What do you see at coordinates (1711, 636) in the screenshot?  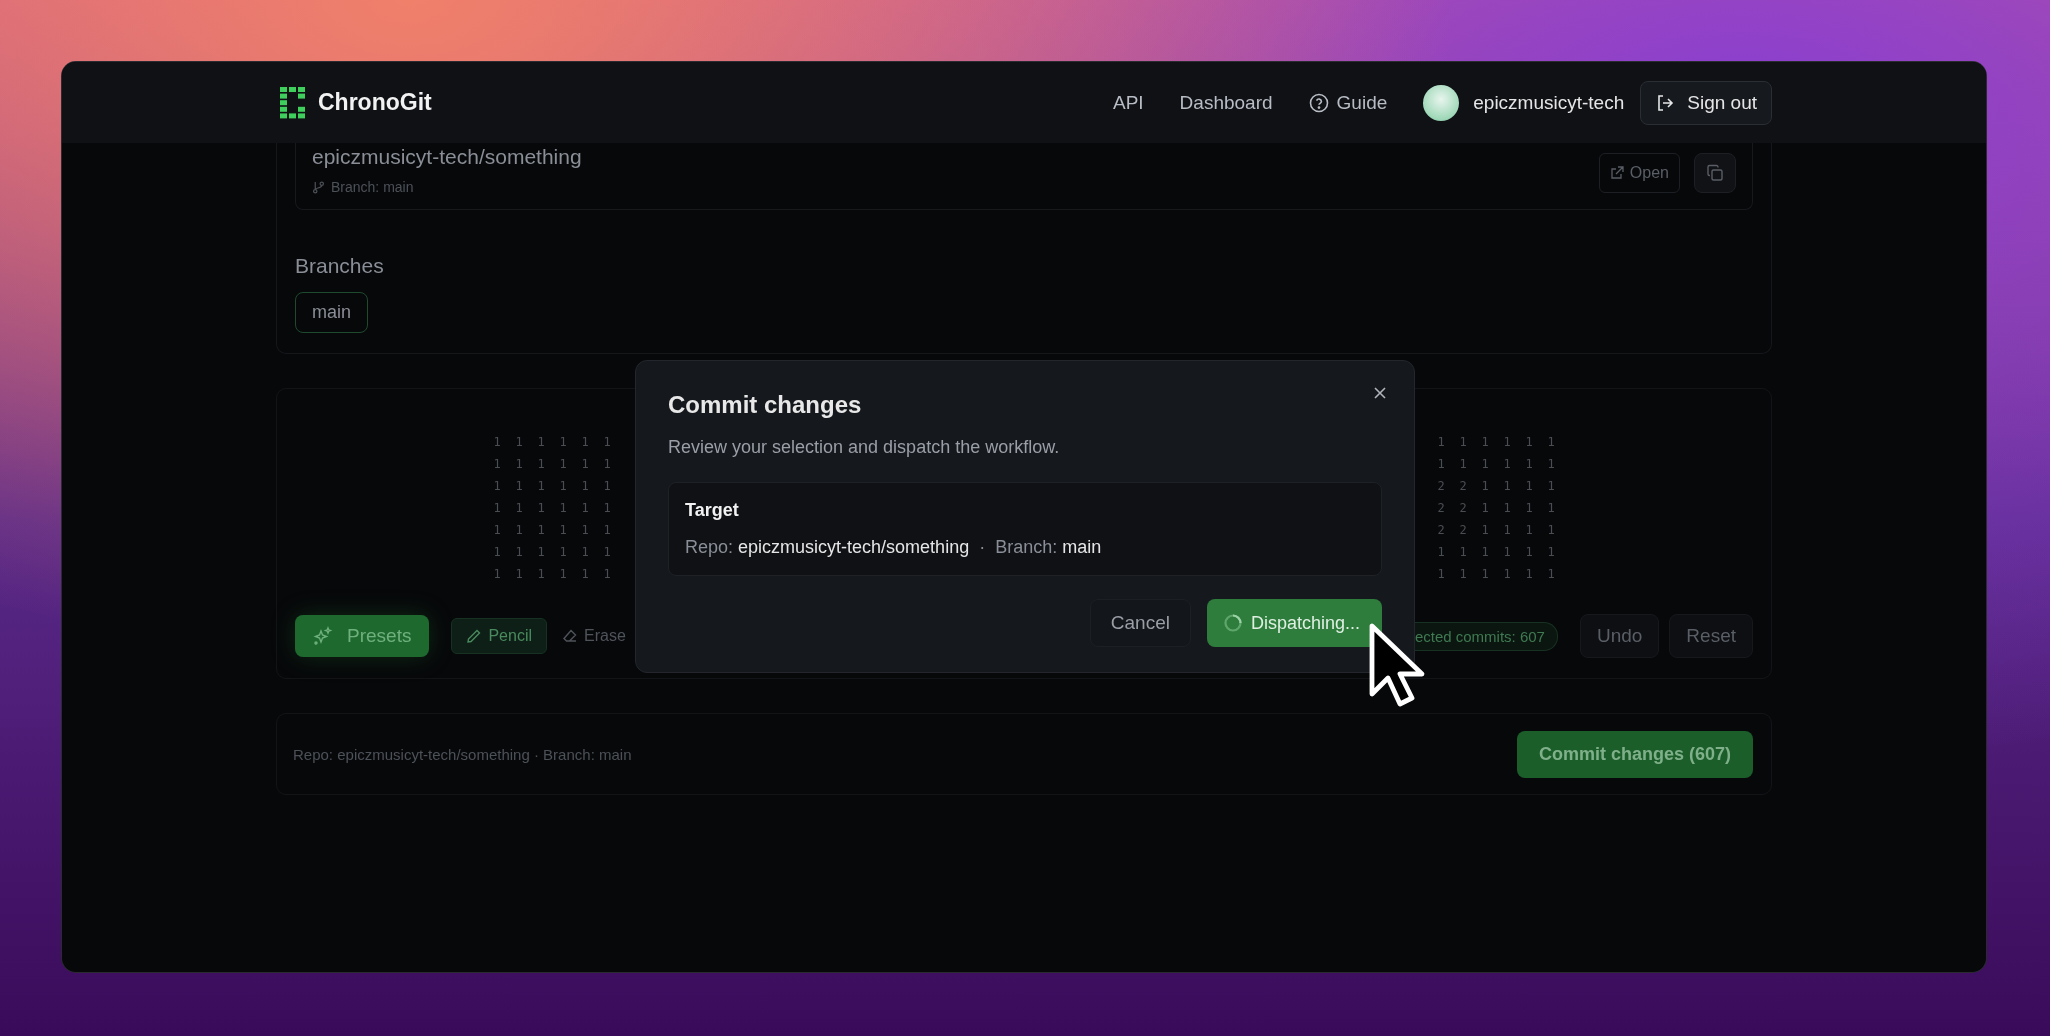 I see `reset-button: Reset` at bounding box center [1711, 636].